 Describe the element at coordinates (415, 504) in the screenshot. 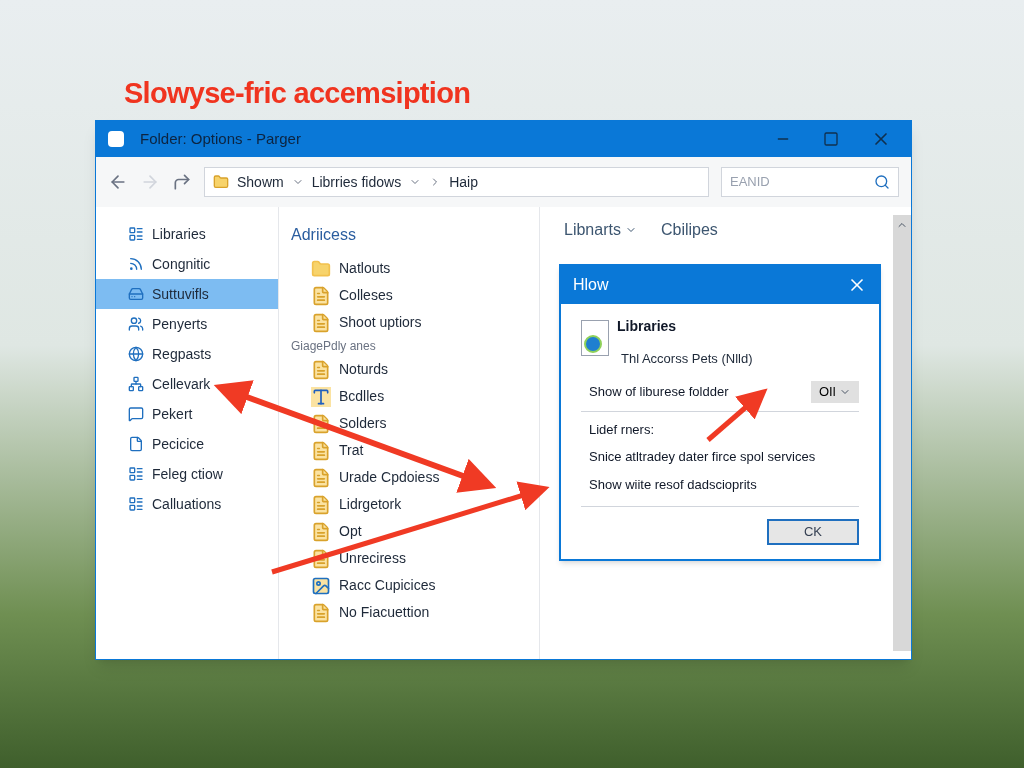

I see `file-item: Lidrgetork` at that location.